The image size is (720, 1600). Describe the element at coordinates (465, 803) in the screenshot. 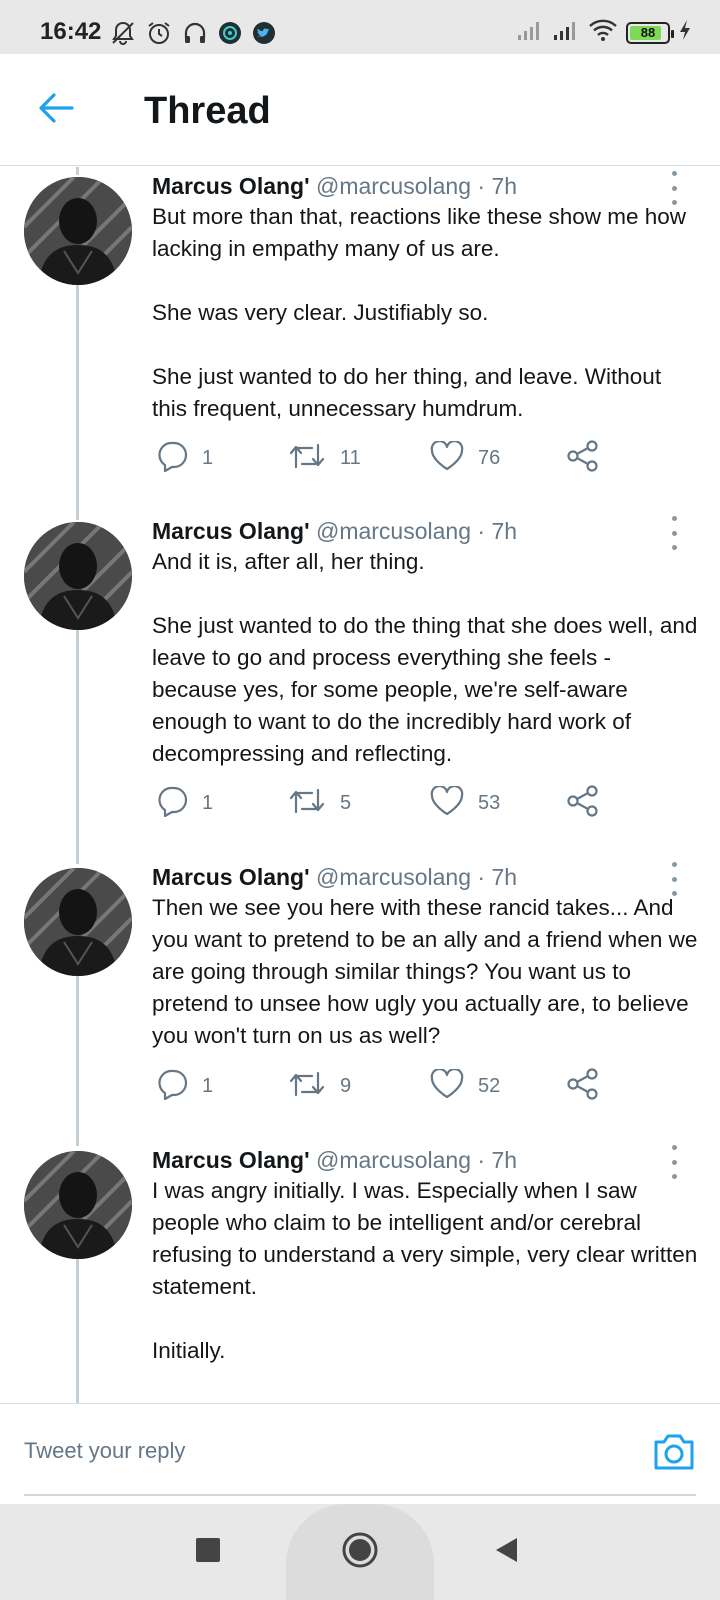

I see `like-button: 53` at that location.